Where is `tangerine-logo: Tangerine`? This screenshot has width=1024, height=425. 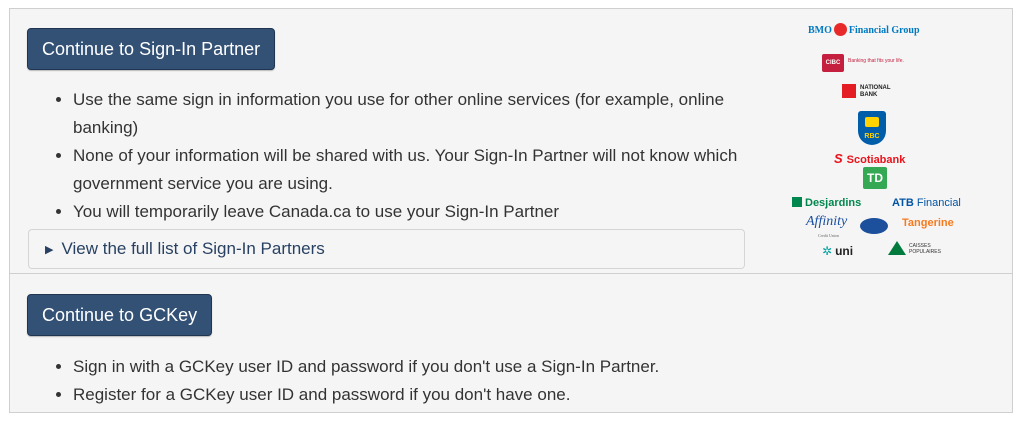 tangerine-logo: Tangerine is located at coordinates (928, 223).